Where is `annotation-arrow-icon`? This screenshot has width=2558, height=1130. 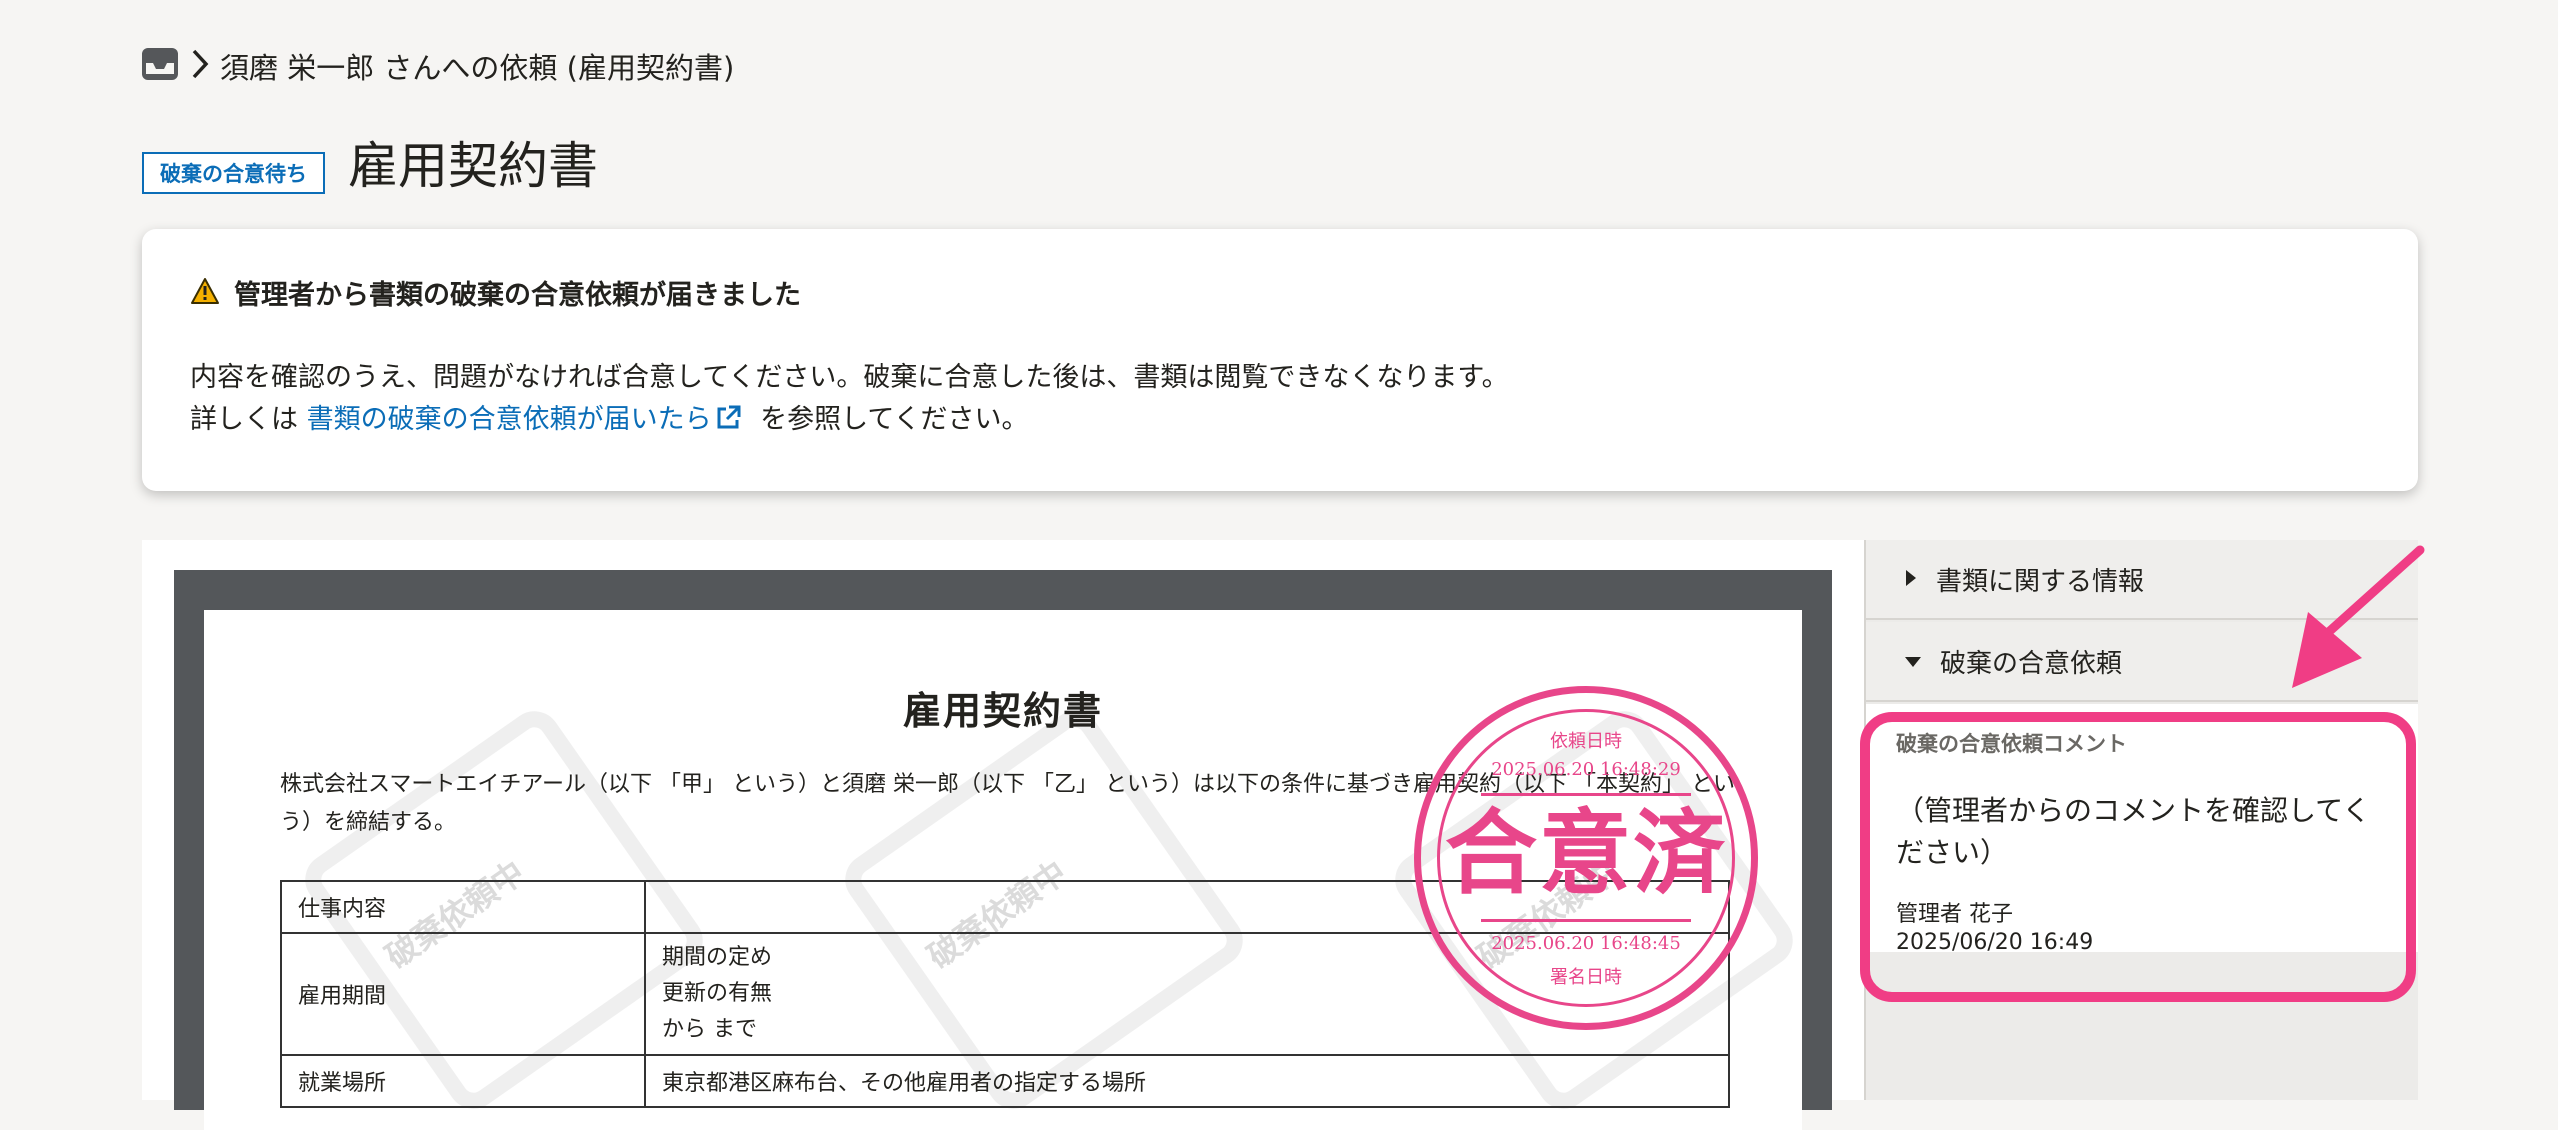
annotation-arrow-icon is located at coordinates (2358, 616).